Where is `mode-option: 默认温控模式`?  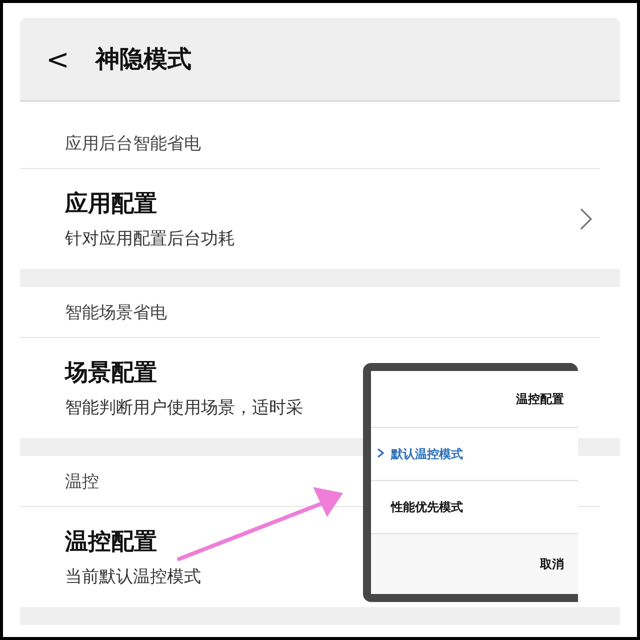 mode-option: 默认温控模式 is located at coordinates (474, 454).